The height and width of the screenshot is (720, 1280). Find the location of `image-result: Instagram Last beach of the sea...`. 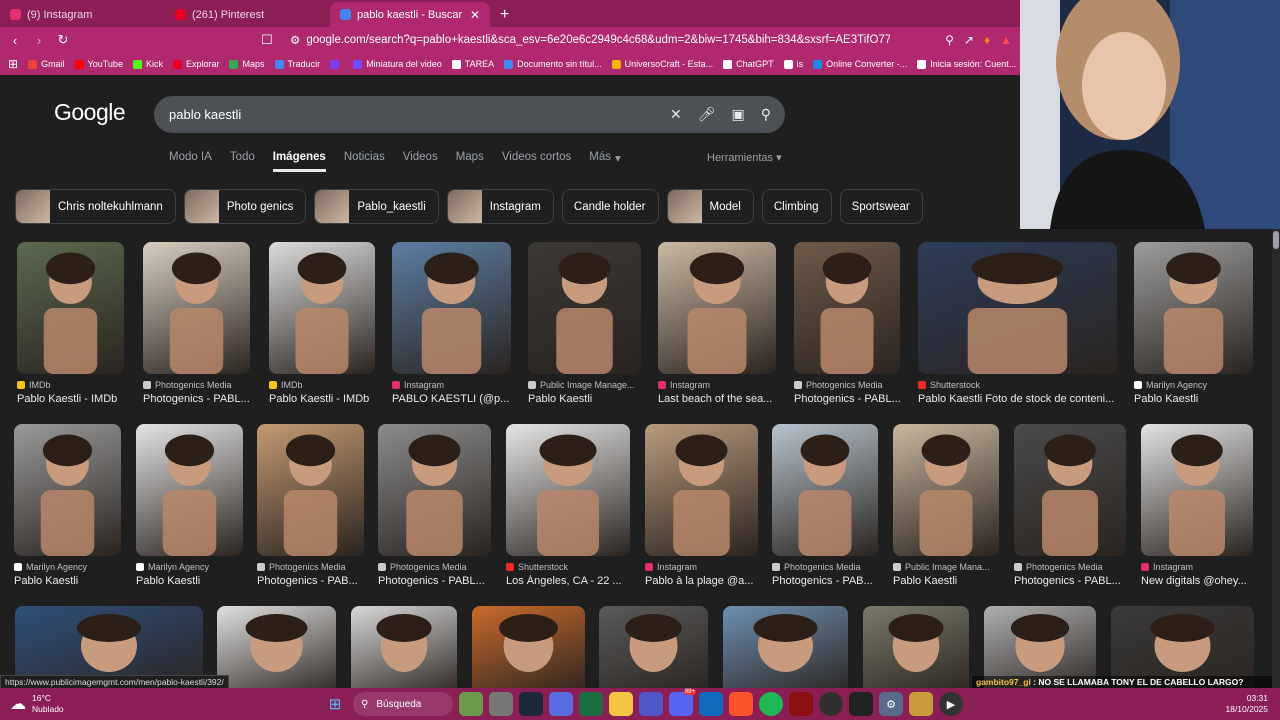

image-result: Instagram Last beach of the sea... is located at coordinates (717, 323).